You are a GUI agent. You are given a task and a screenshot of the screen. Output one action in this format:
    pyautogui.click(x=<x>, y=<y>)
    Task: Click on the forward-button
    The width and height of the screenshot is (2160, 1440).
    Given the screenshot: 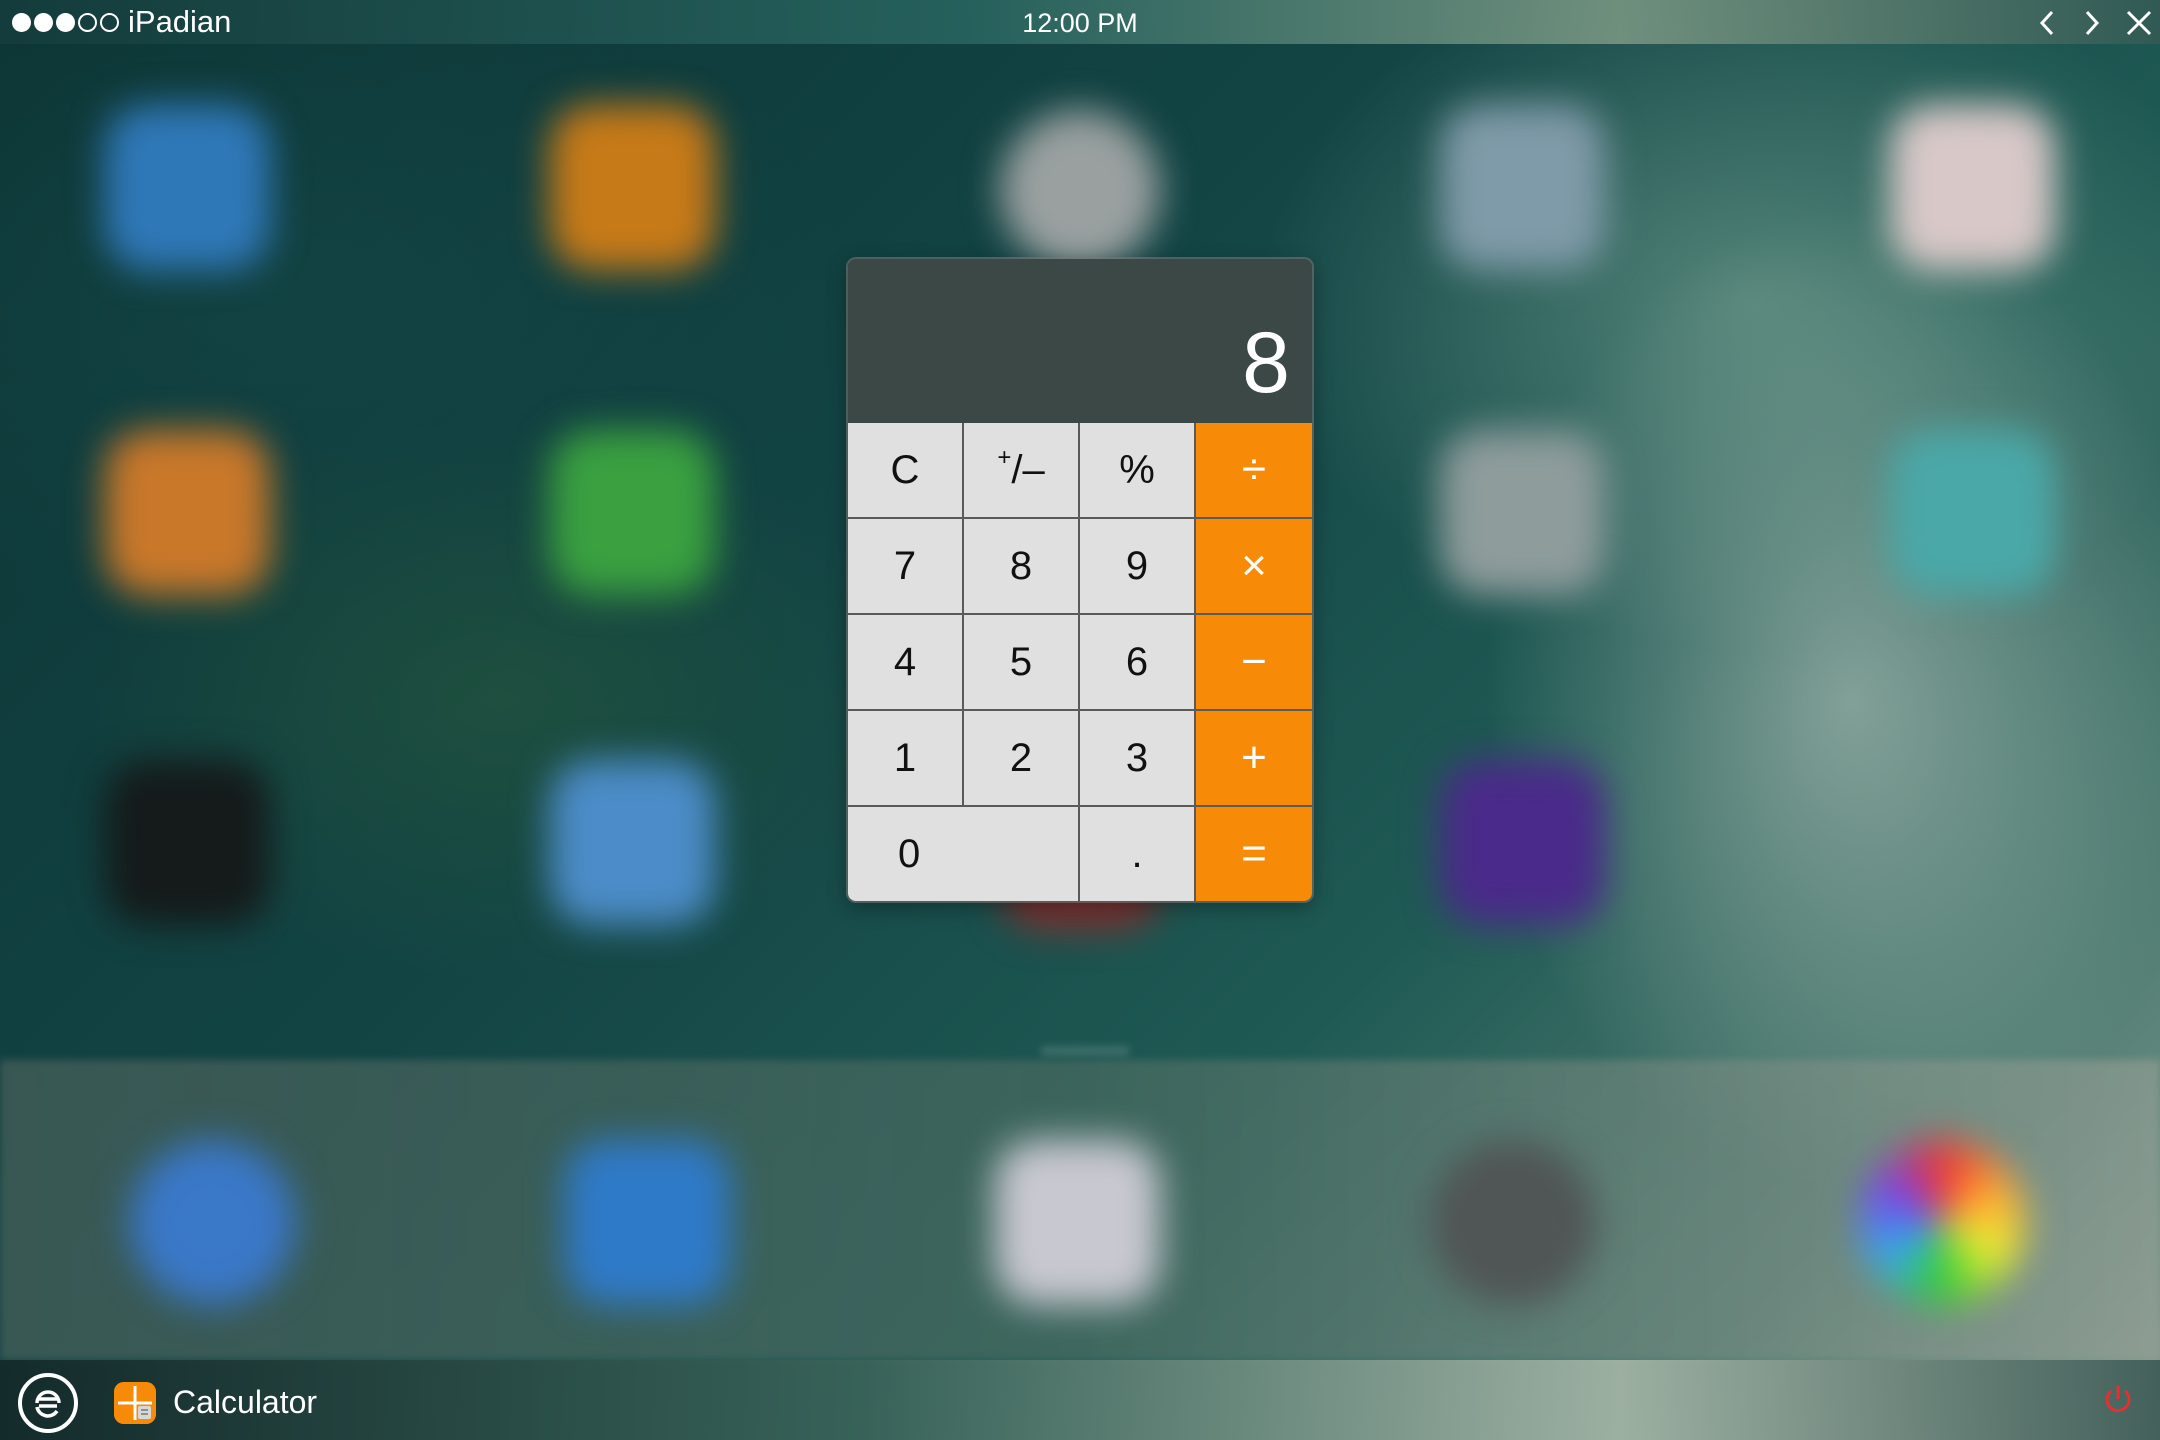 What is the action you would take?
    pyautogui.click(x=2092, y=23)
    